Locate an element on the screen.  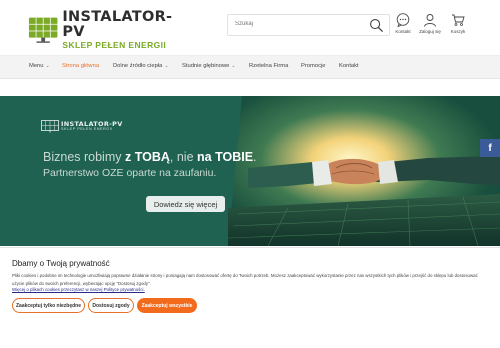
cart-action: Koszyk is located at coordinates (458, 26).